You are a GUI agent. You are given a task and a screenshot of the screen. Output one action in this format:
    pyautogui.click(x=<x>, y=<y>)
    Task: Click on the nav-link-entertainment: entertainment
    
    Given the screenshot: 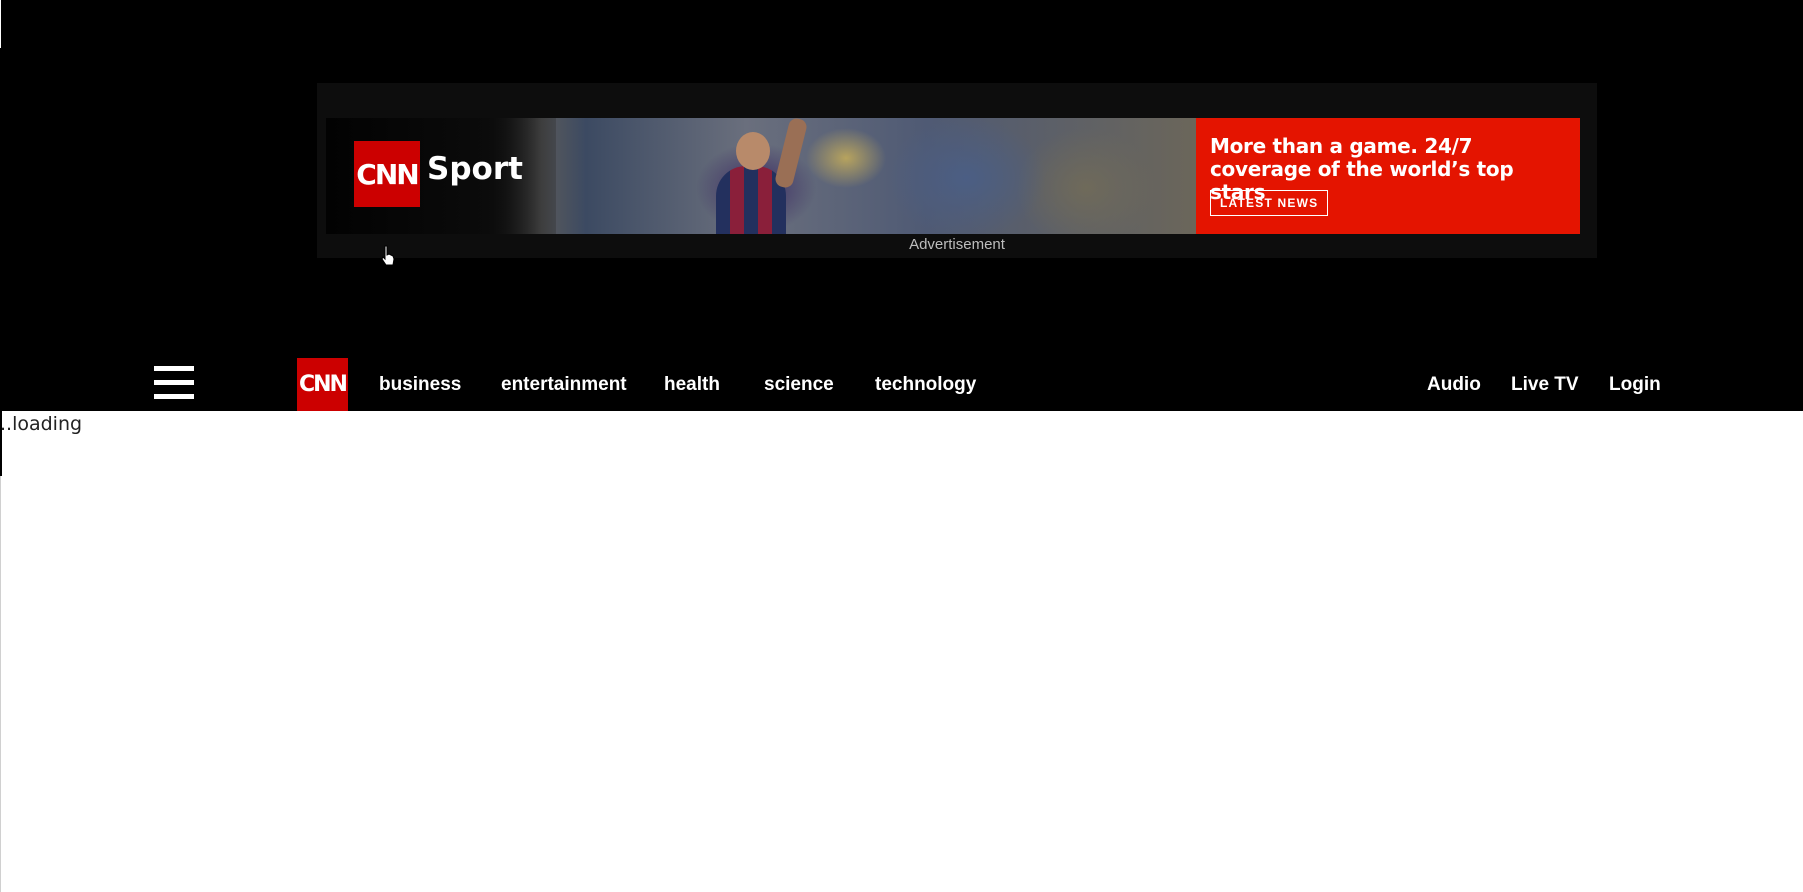 What is the action you would take?
    pyautogui.click(x=564, y=385)
    